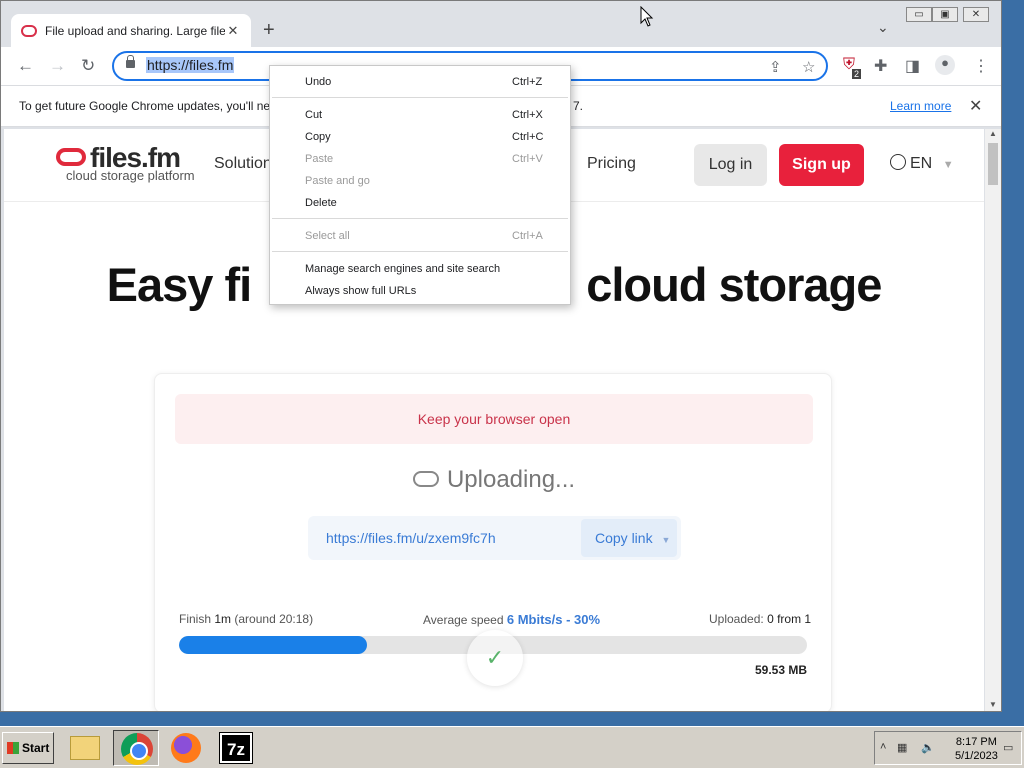 Image resolution: width=1024 pixels, height=768 pixels. Describe the element at coordinates (274, 619) in the screenshot. I see `finish-extra: (around 20:18)` at that location.